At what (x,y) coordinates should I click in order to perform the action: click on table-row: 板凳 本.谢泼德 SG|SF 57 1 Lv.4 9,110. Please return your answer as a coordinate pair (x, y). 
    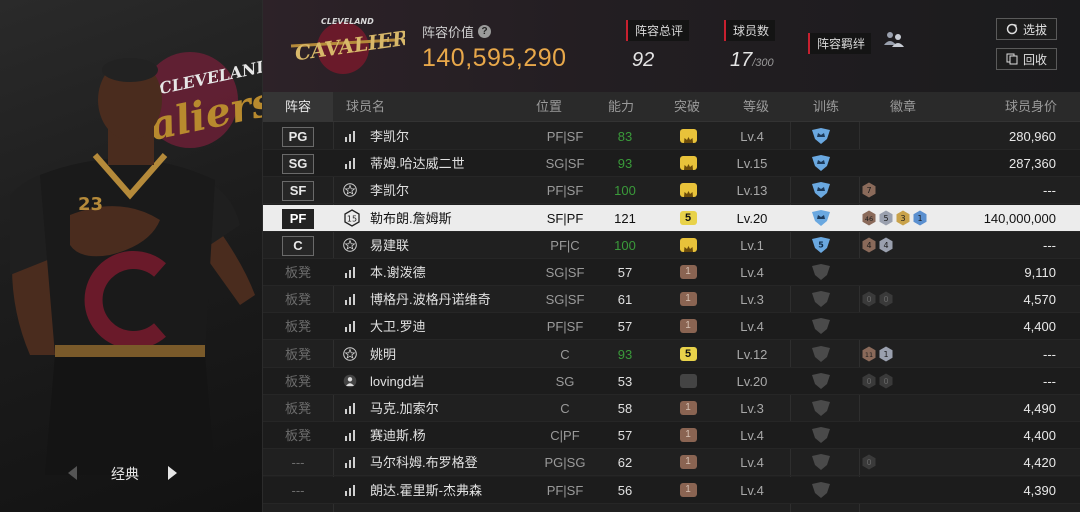
    Looking at the image, I should click on (671, 272).